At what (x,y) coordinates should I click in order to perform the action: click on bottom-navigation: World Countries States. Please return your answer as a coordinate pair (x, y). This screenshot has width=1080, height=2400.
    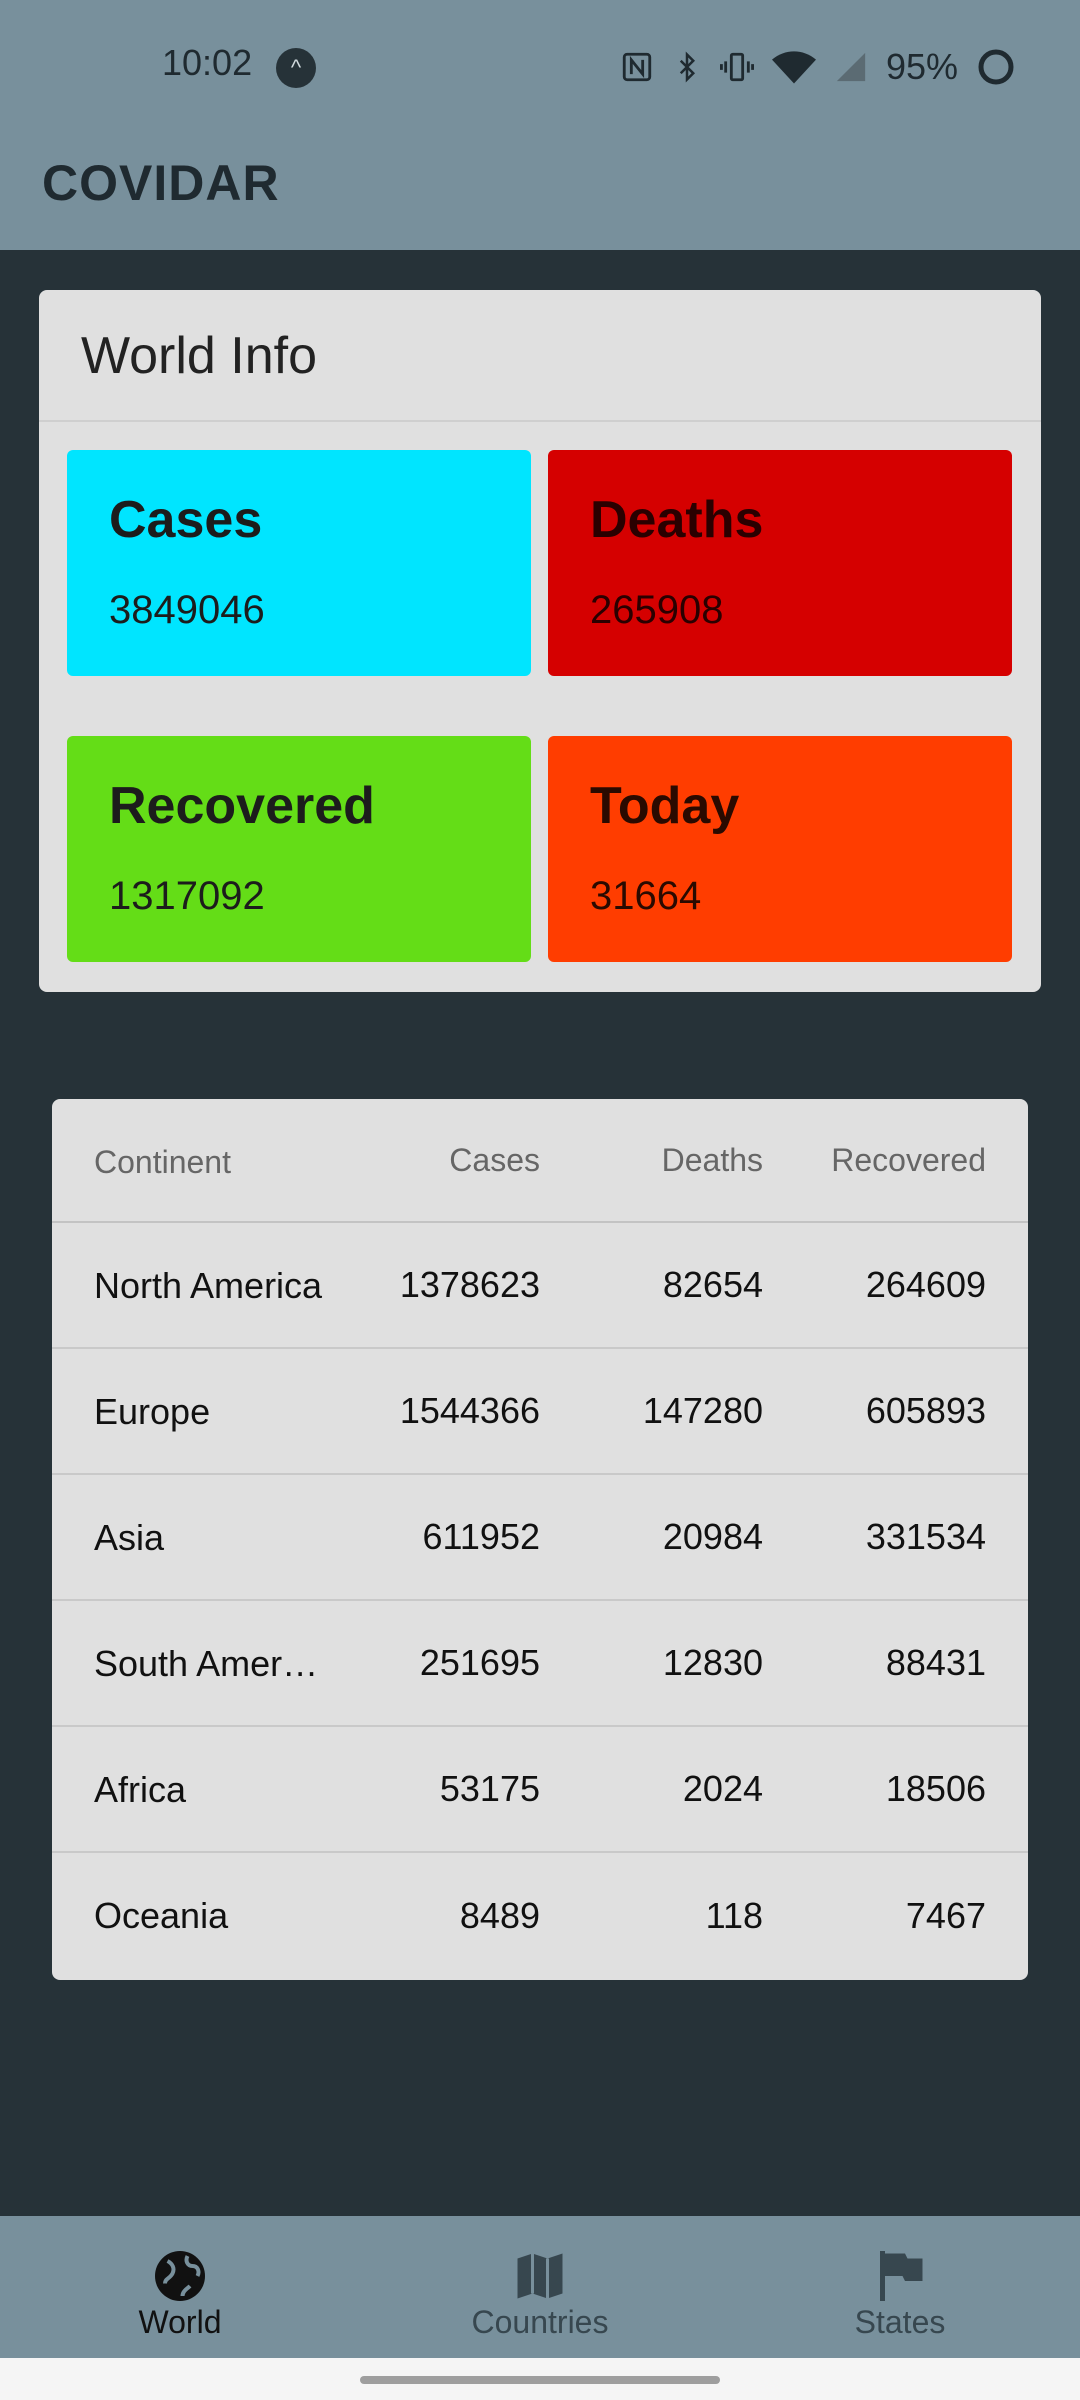
    Looking at the image, I should click on (540, 2287).